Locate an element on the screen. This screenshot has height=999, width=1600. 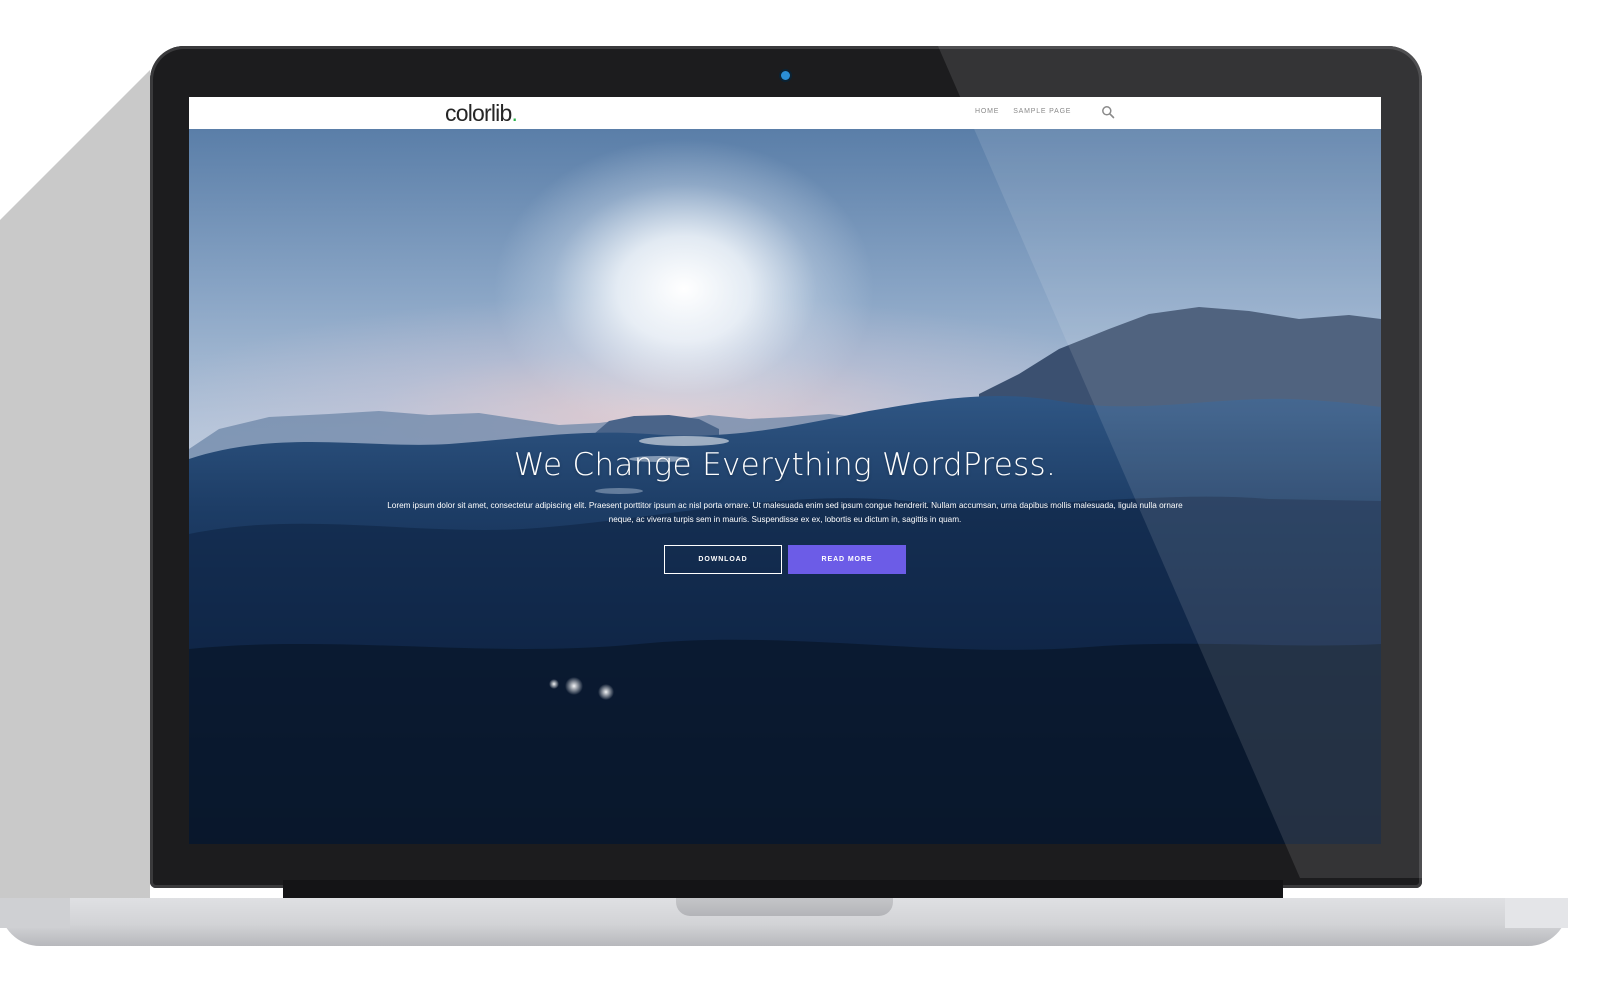
read-more-button: READ MORE is located at coordinates (847, 559).